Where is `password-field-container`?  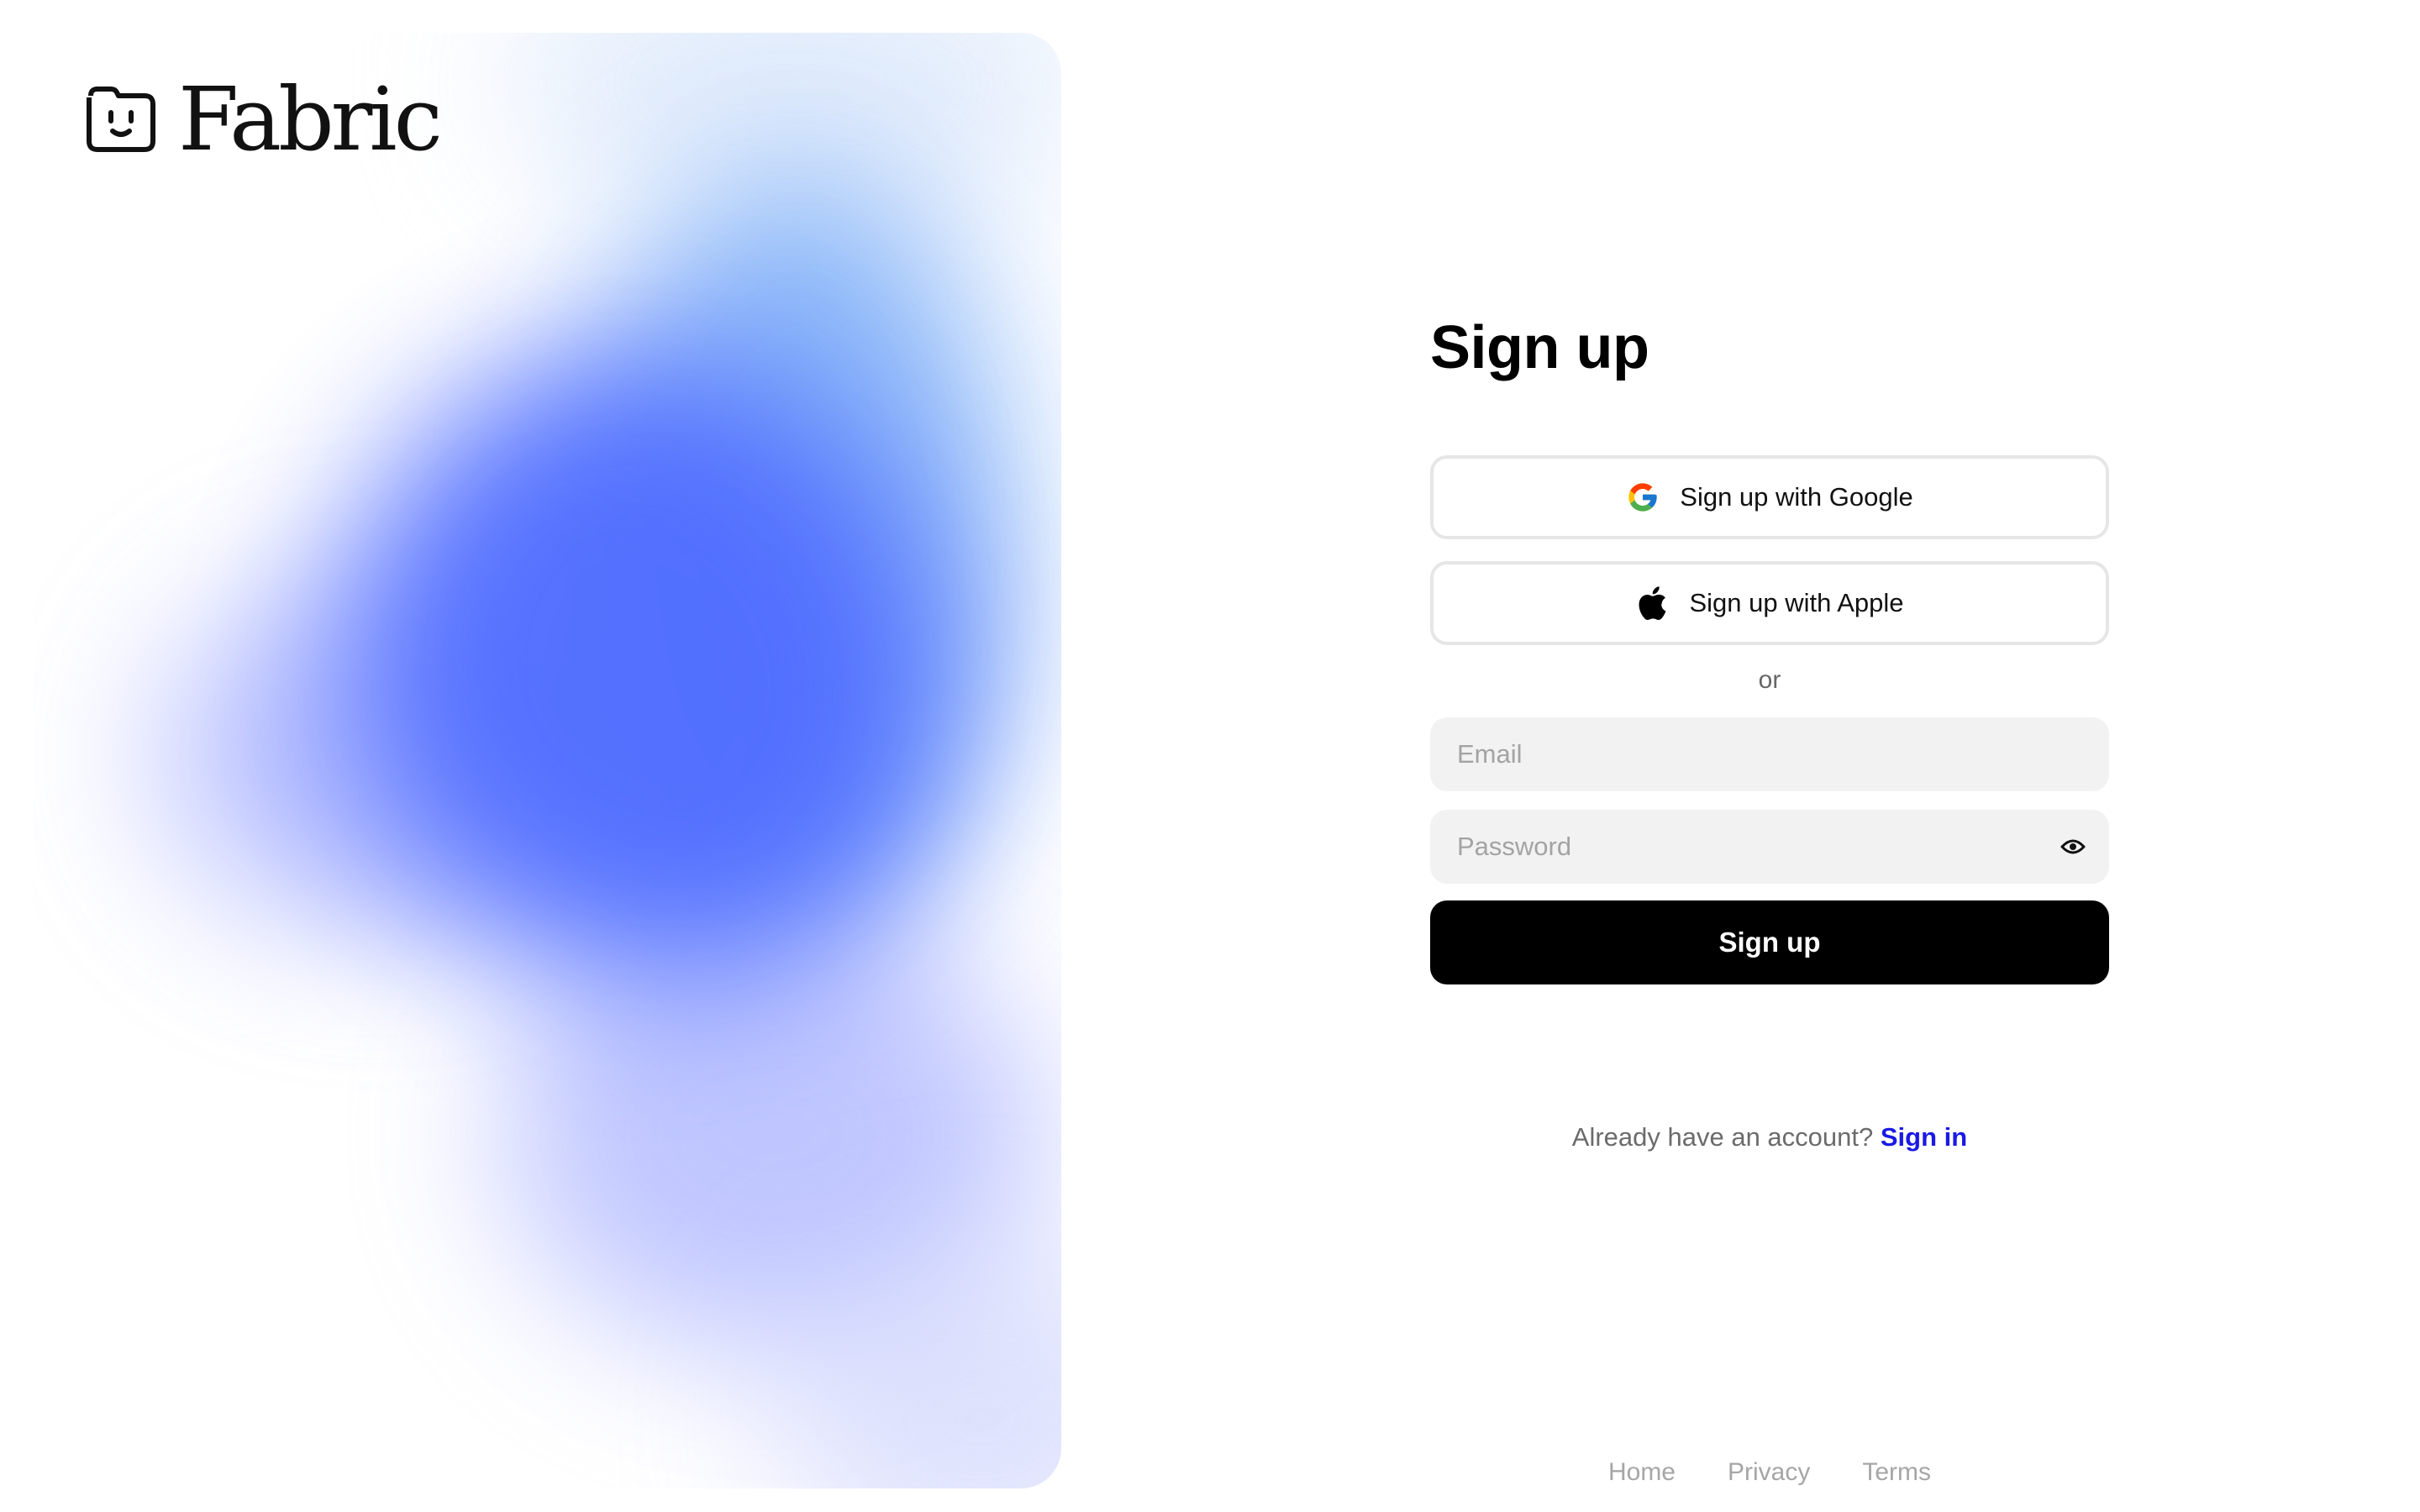
password-field-container is located at coordinates (1769, 847).